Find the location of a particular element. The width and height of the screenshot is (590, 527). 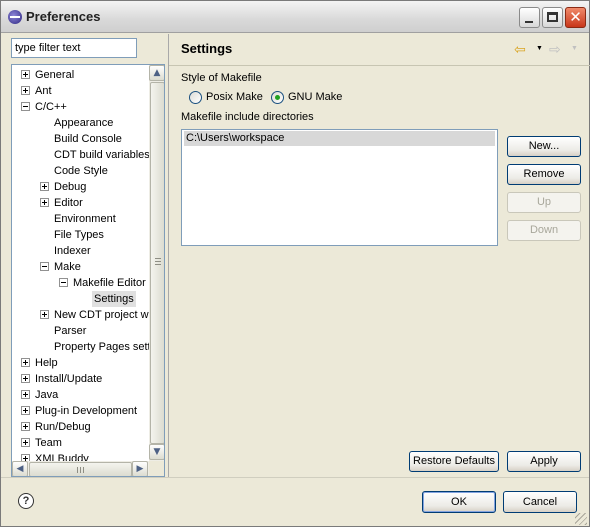

up-button: Up is located at coordinates (544, 202).